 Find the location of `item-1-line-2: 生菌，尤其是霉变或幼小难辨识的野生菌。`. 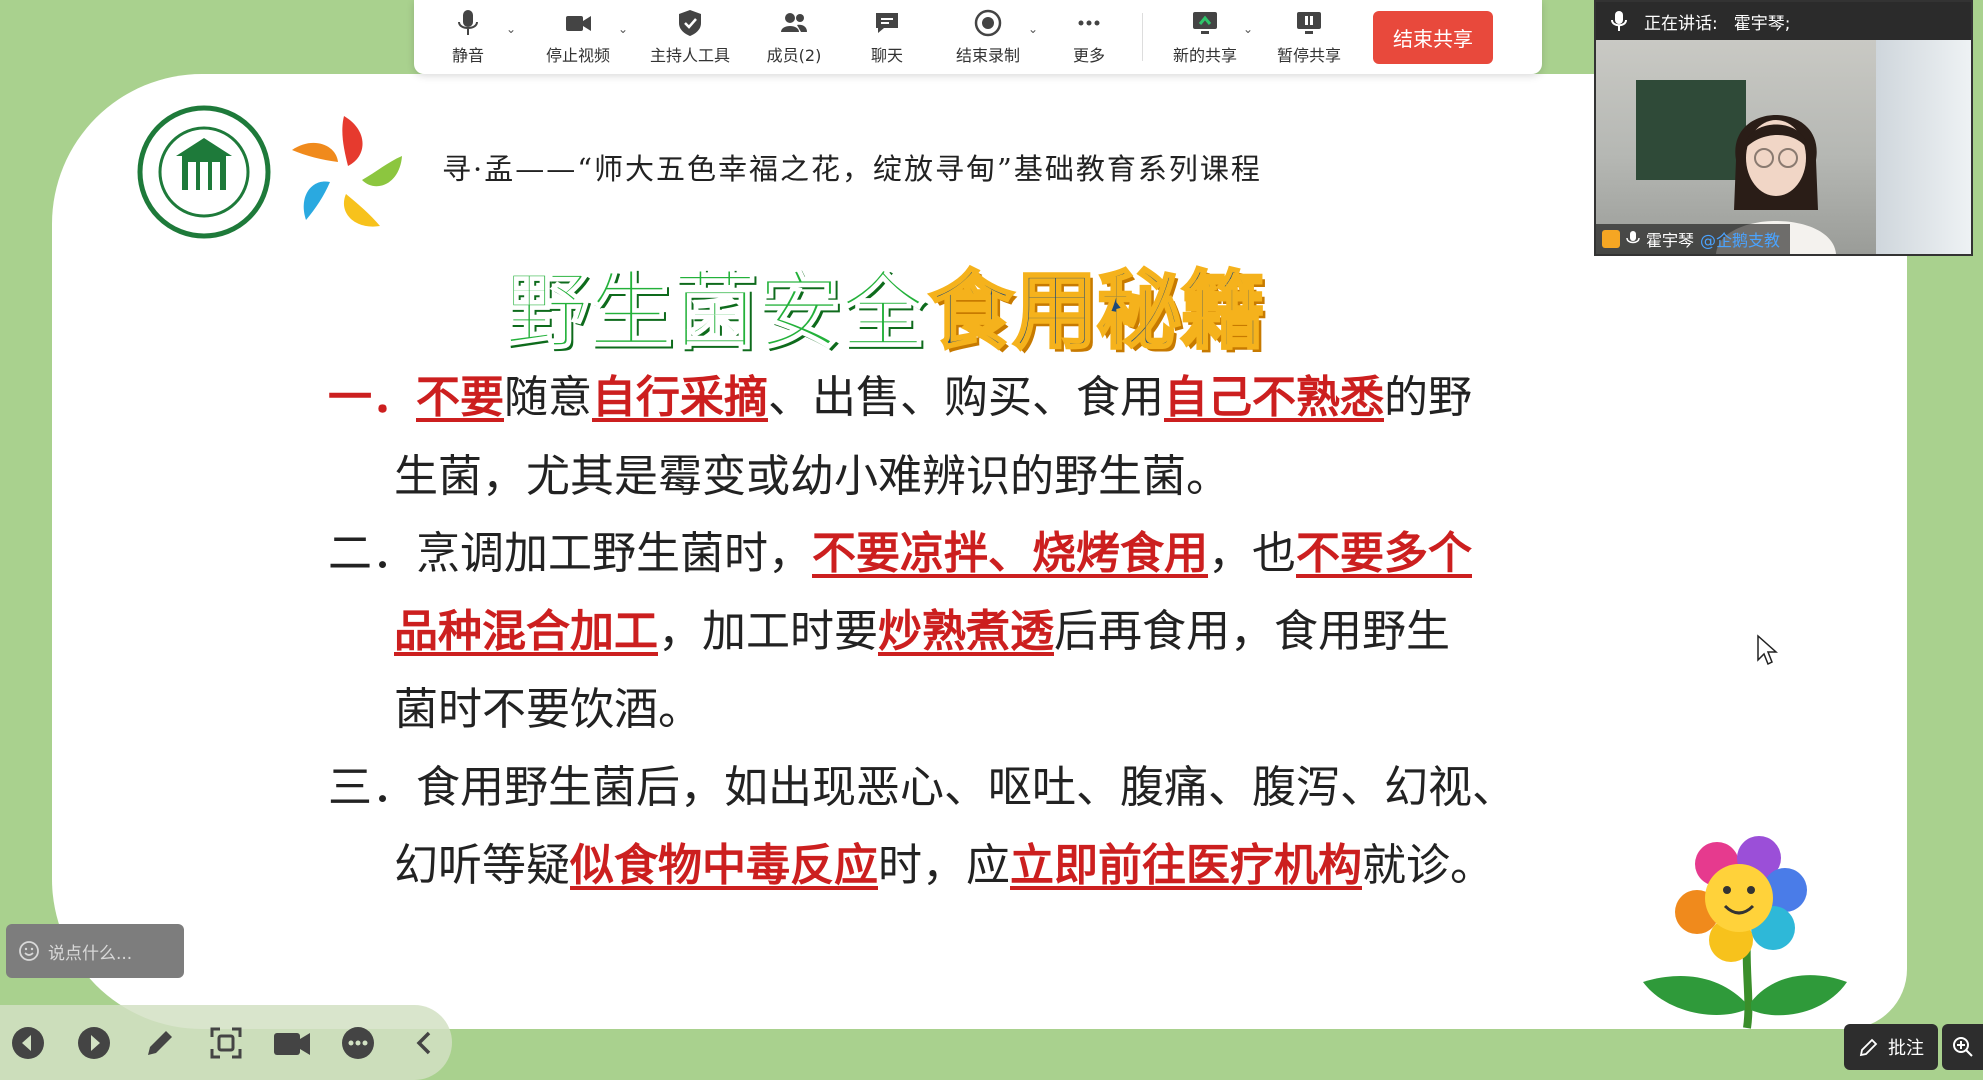

item-1-line-2: 生菌，尤其是霉变或幼小难辨识的野生菌。 is located at coordinates (812, 477).